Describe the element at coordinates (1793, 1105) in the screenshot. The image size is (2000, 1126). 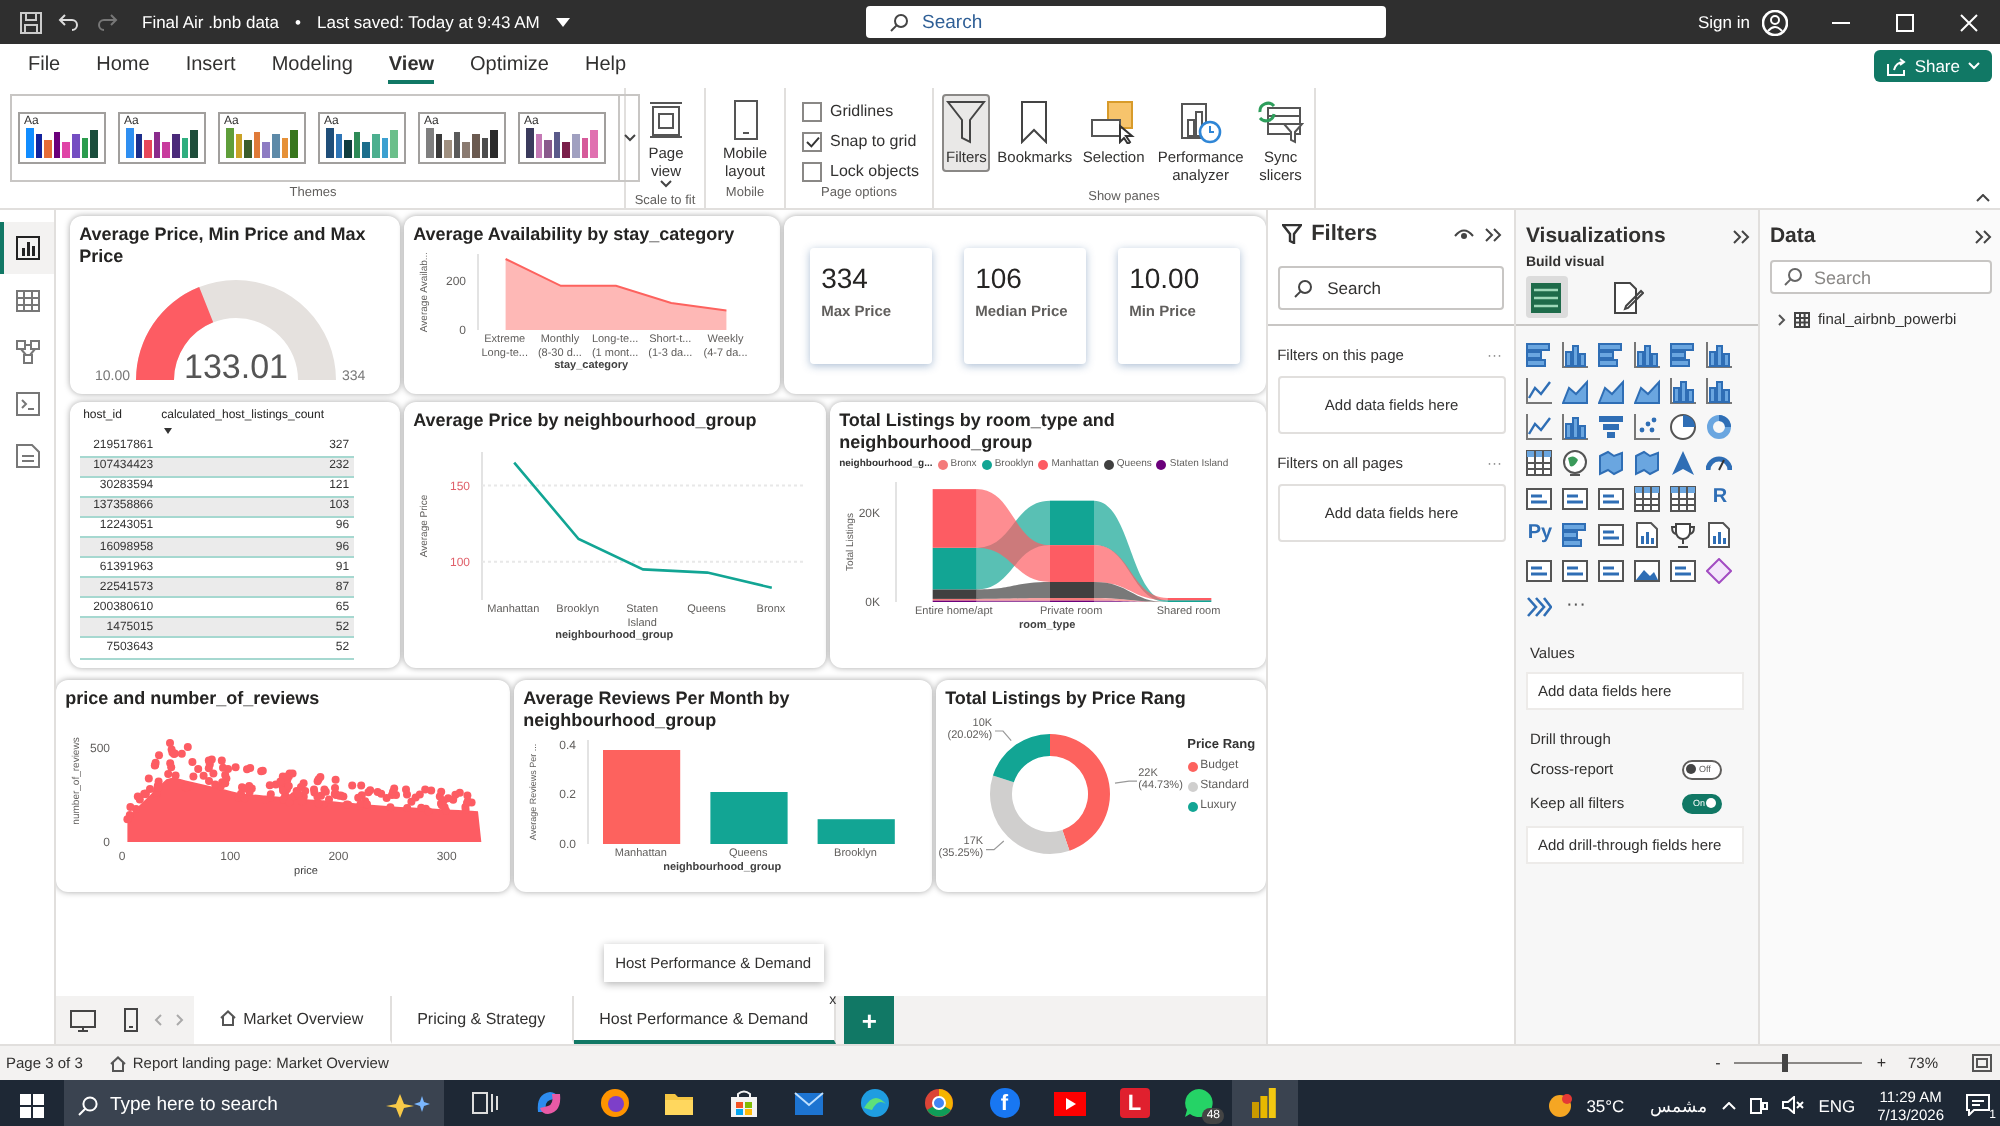
I see `speaker-muted-icon` at that location.